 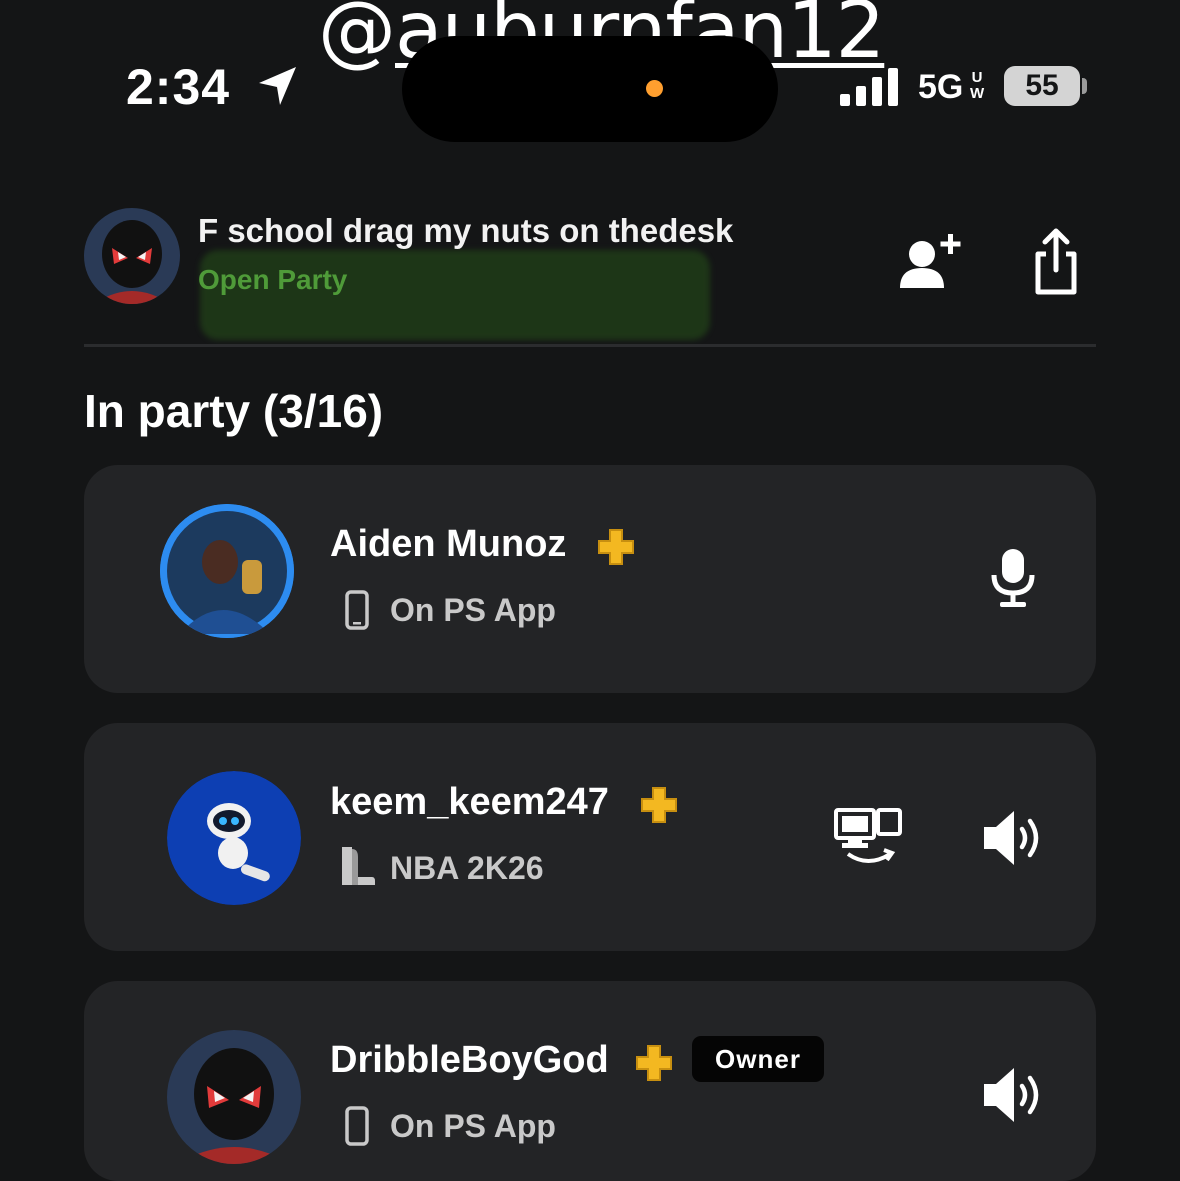 I want to click on location-arrow-icon, so click(x=277, y=86).